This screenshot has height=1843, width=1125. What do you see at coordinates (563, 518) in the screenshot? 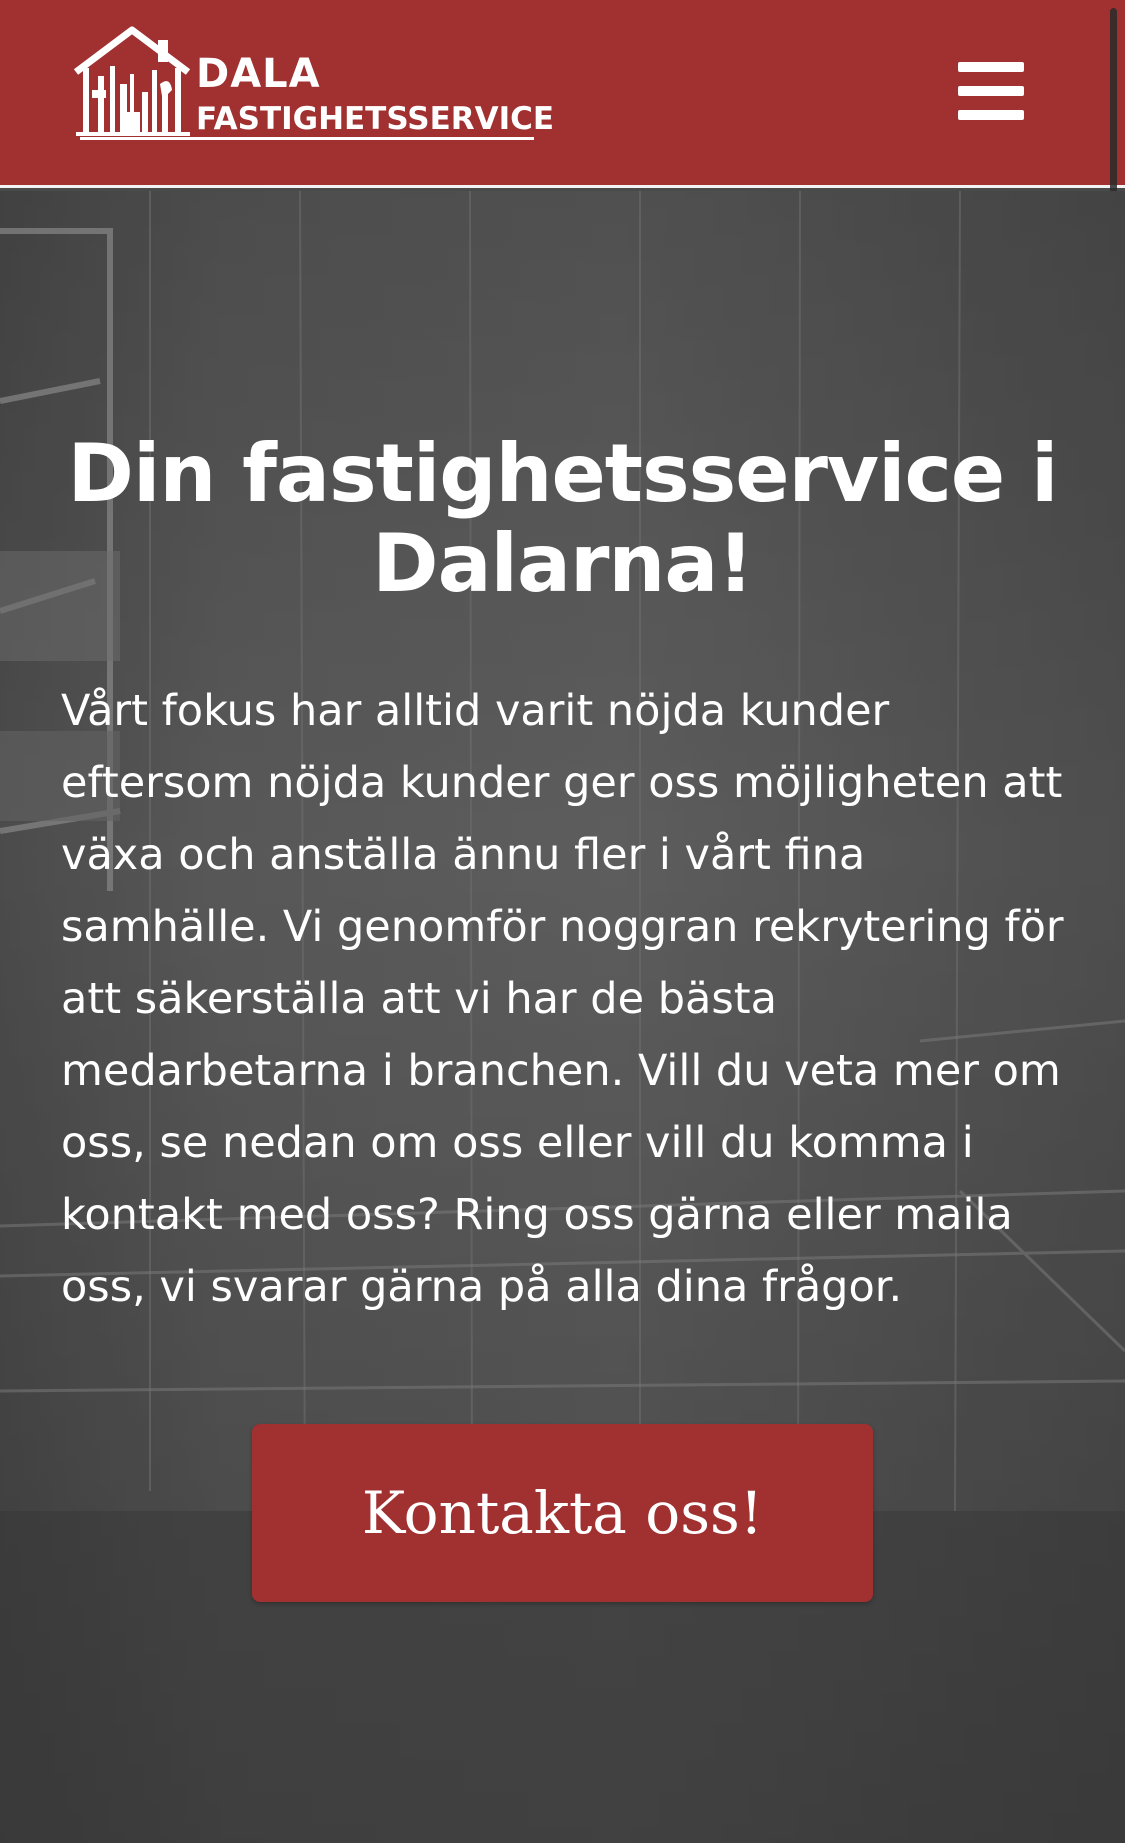
I see `hero-title: Din fastighetsservice i Dalarna!` at bounding box center [563, 518].